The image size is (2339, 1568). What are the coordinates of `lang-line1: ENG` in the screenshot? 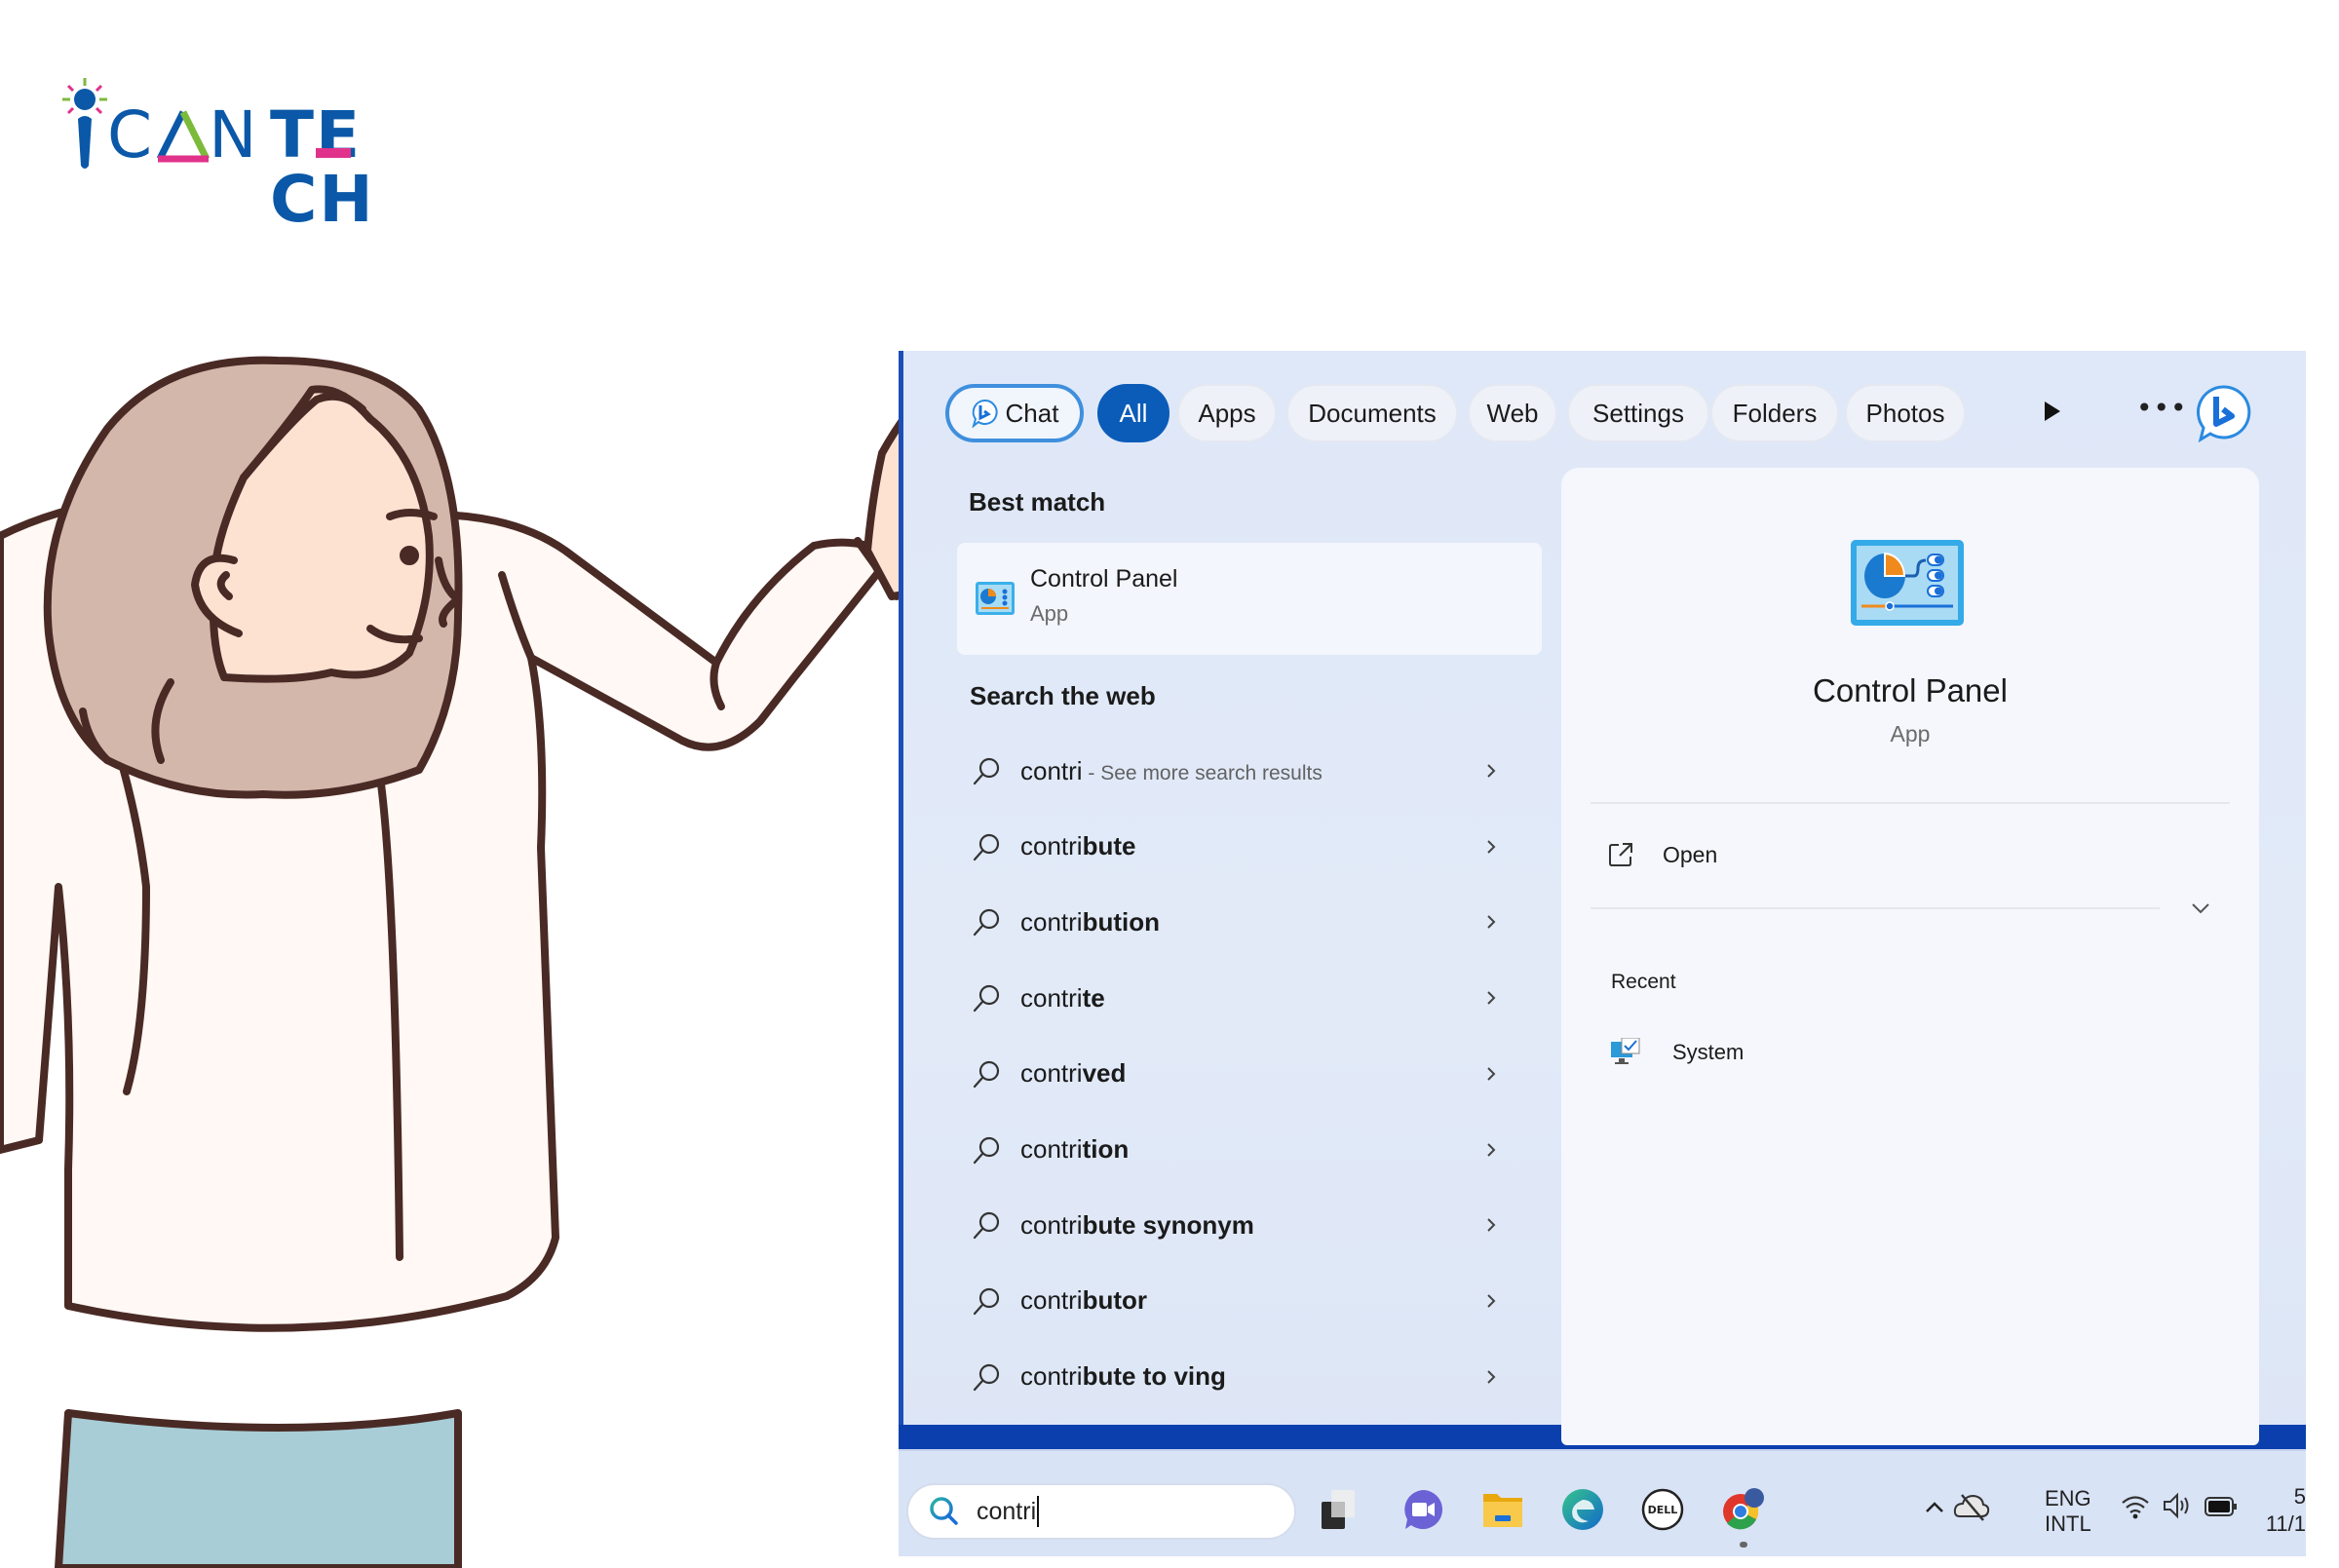 It's located at (2068, 1498).